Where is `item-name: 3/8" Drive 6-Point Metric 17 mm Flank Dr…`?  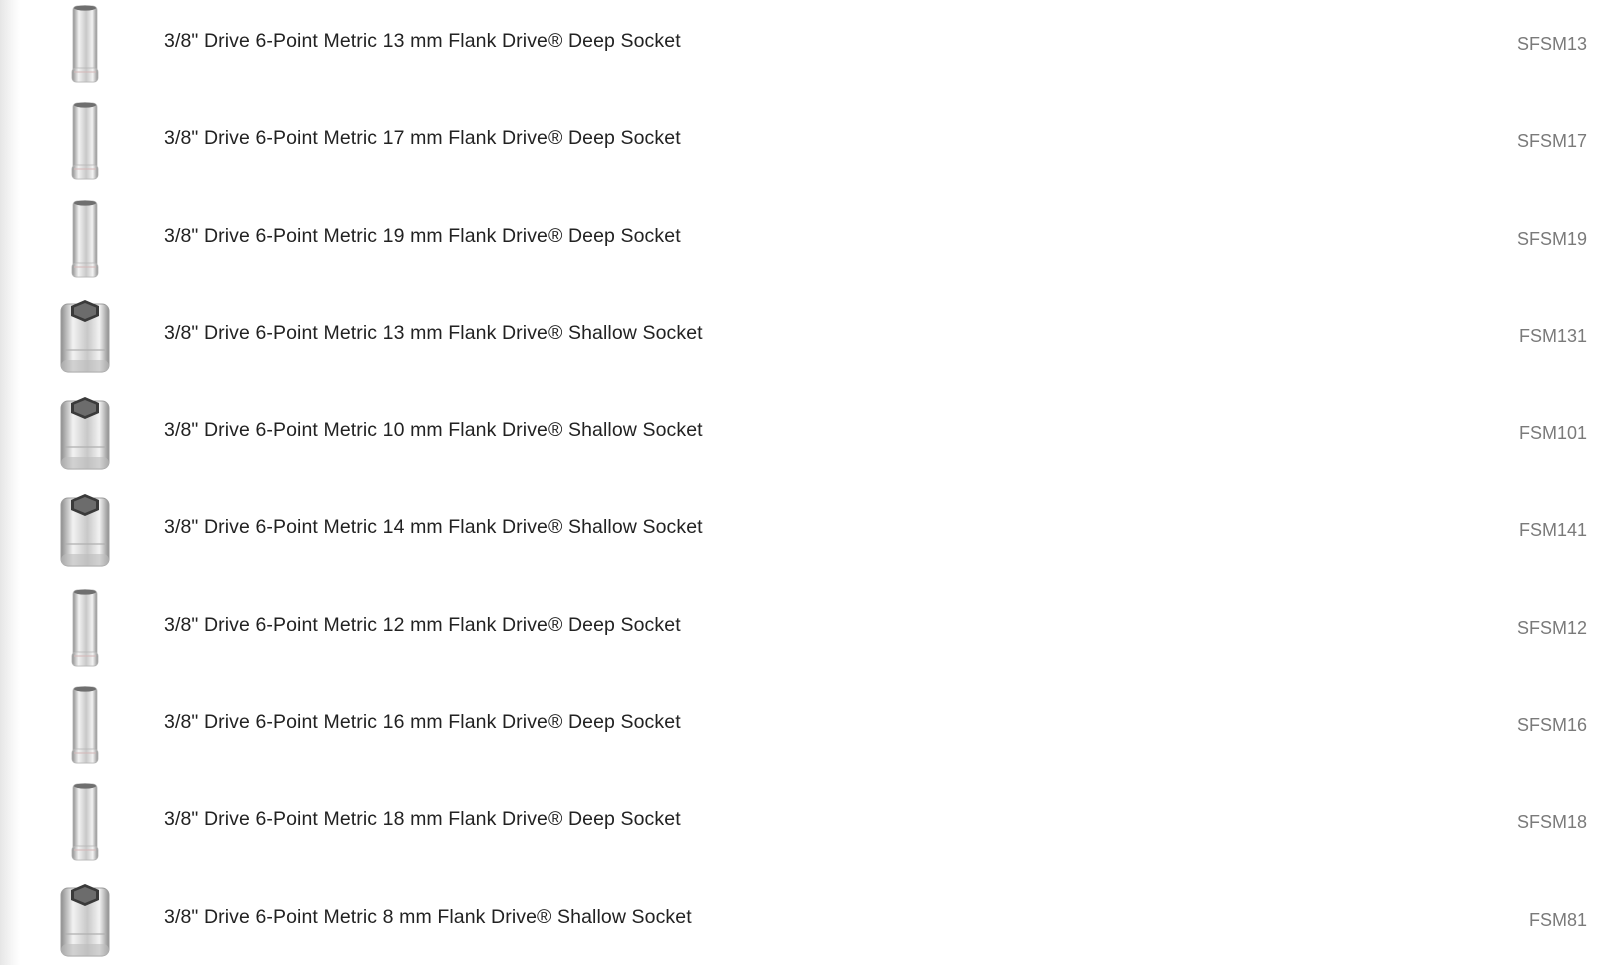 item-name: 3/8" Drive 6-Point Metric 17 mm Flank Dr… is located at coordinates (422, 138).